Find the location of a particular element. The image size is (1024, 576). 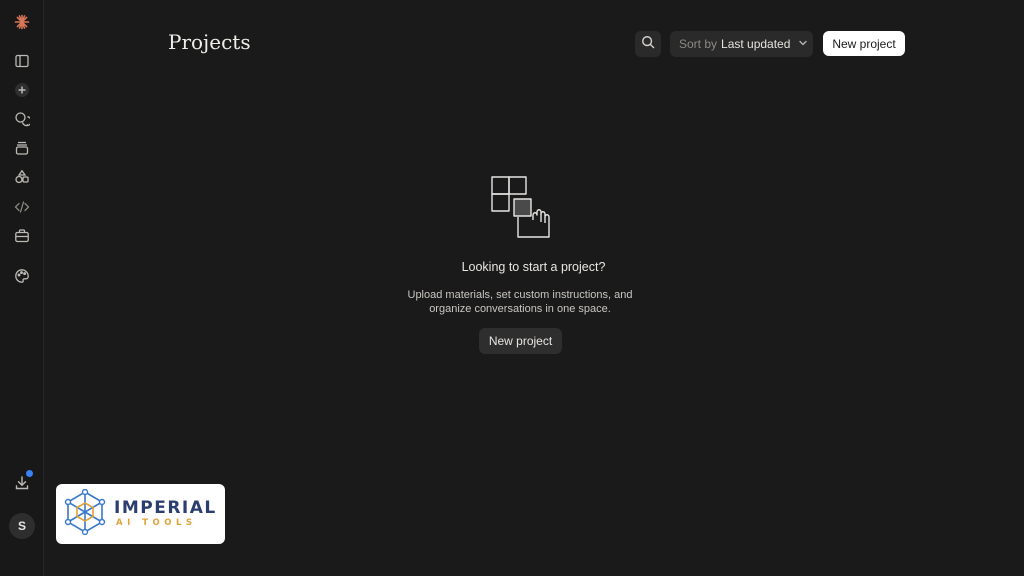

toggle-sidebar-icon is located at coordinates (22, 61).